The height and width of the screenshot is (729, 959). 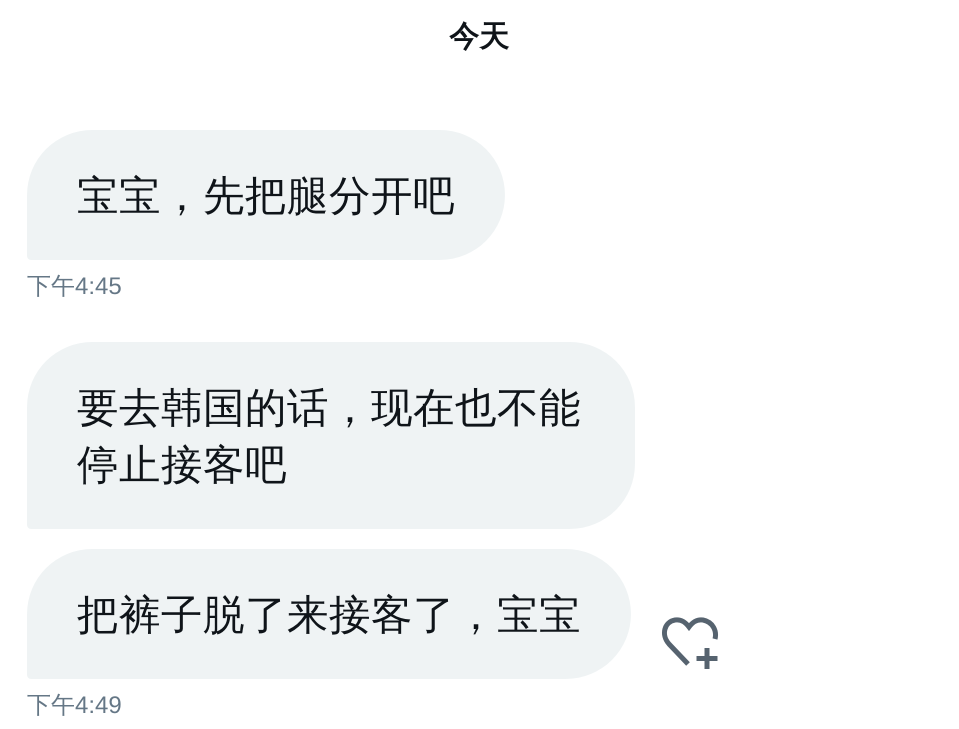 I want to click on message-bubble: 把裤子脱了来接客了，宝宝, so click(x=329, y=614).